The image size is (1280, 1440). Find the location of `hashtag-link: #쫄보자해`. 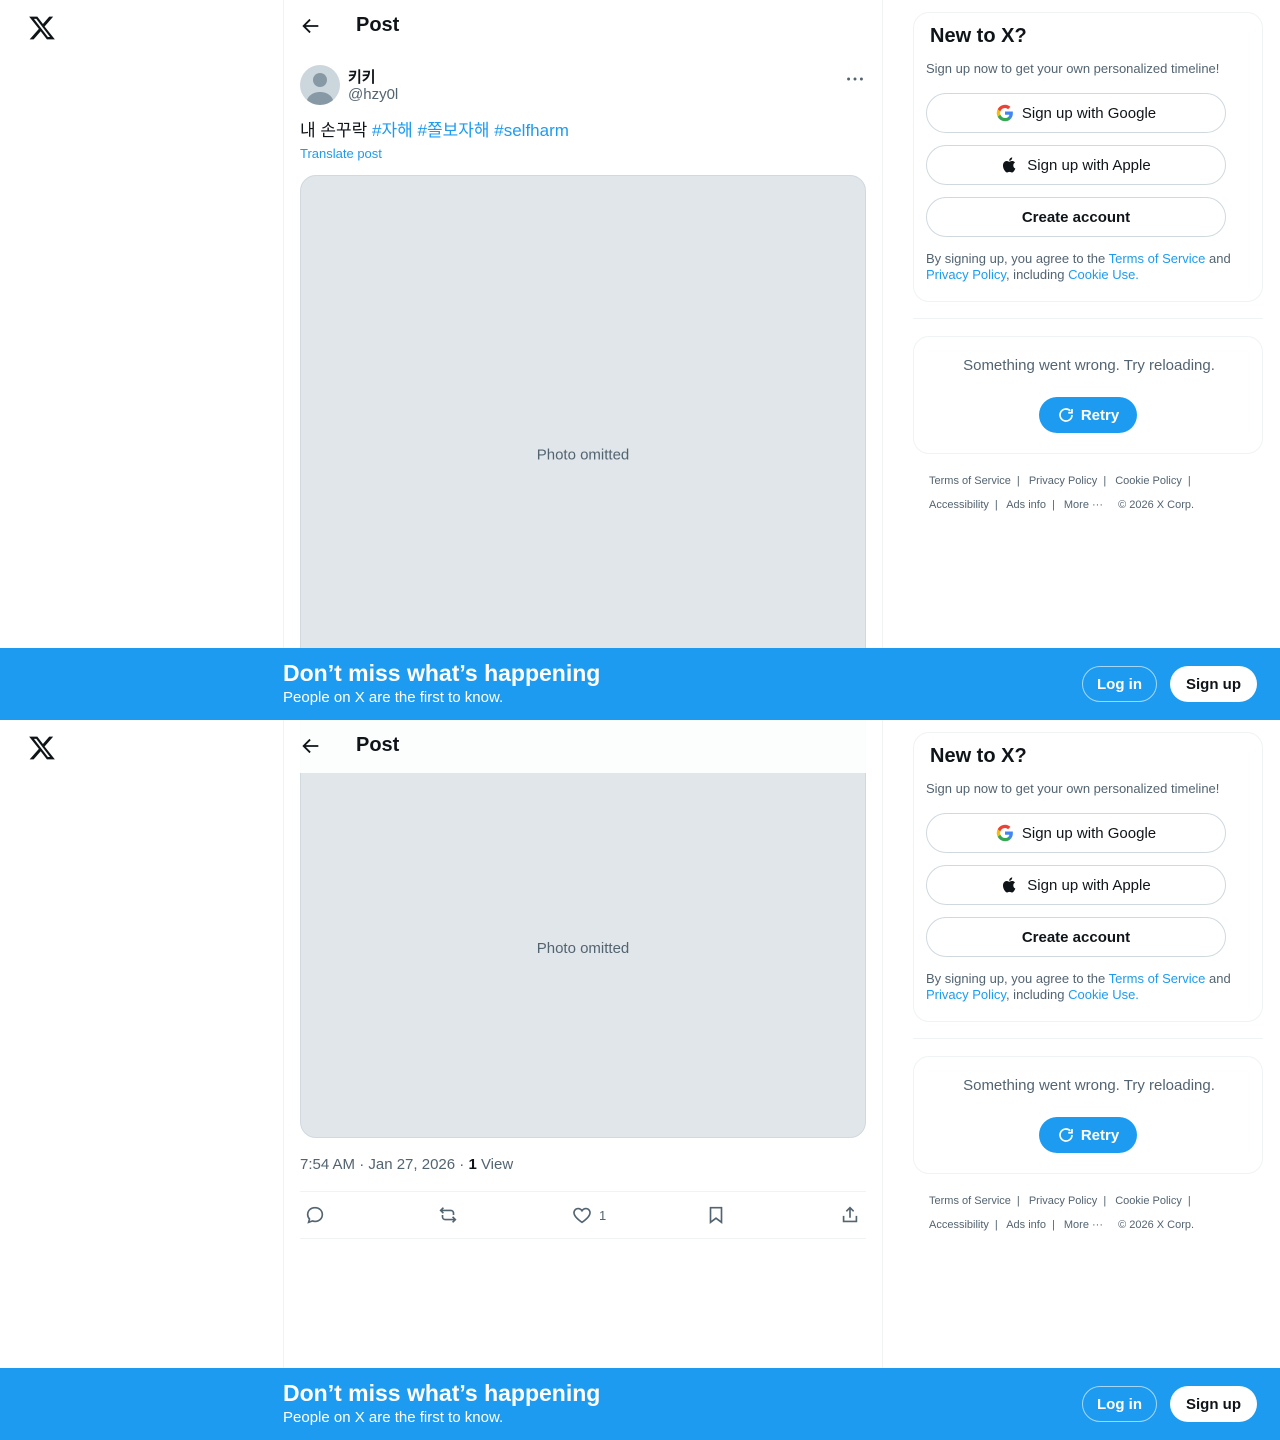

hashtag-link: #쫄보자해 is located at coordinates (454, 130).